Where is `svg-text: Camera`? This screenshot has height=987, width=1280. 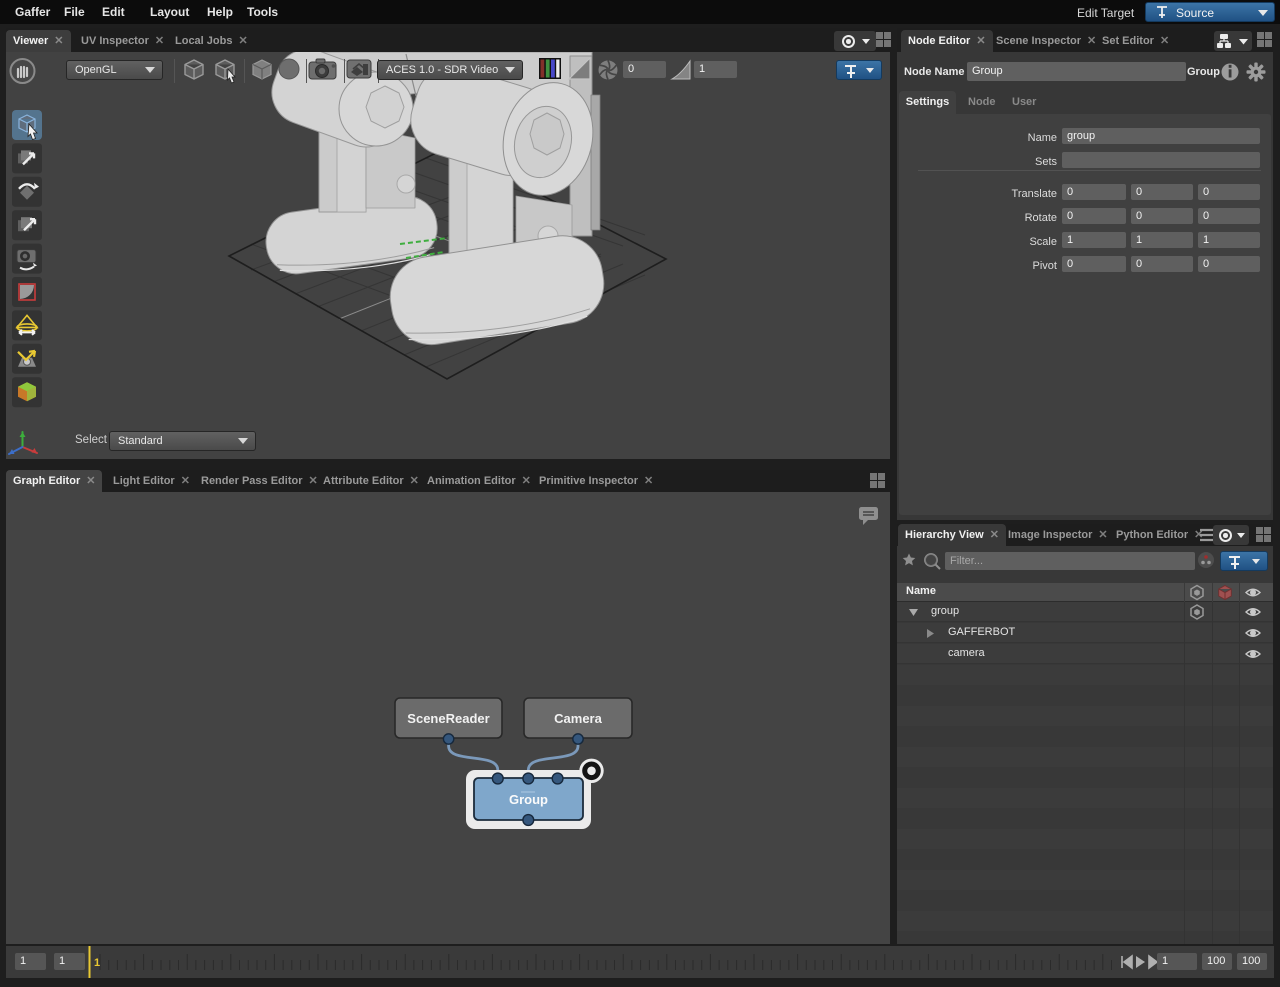
svg-text: Camera is located at coordinates (578, 718).